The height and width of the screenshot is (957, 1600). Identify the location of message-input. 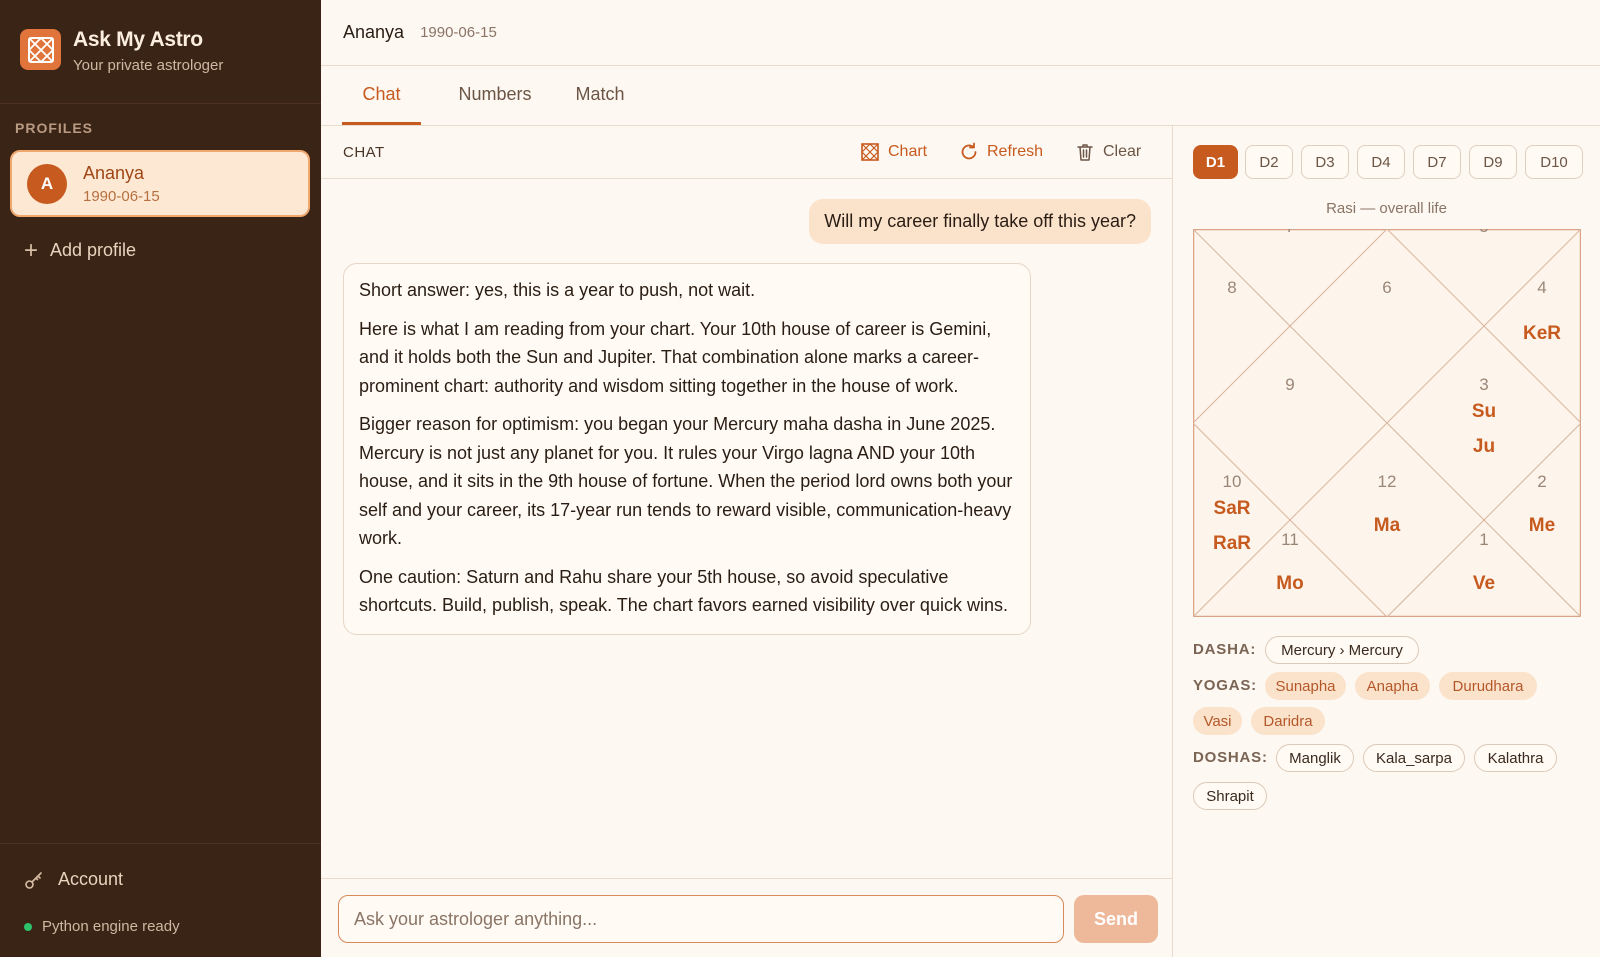
(701, 919).